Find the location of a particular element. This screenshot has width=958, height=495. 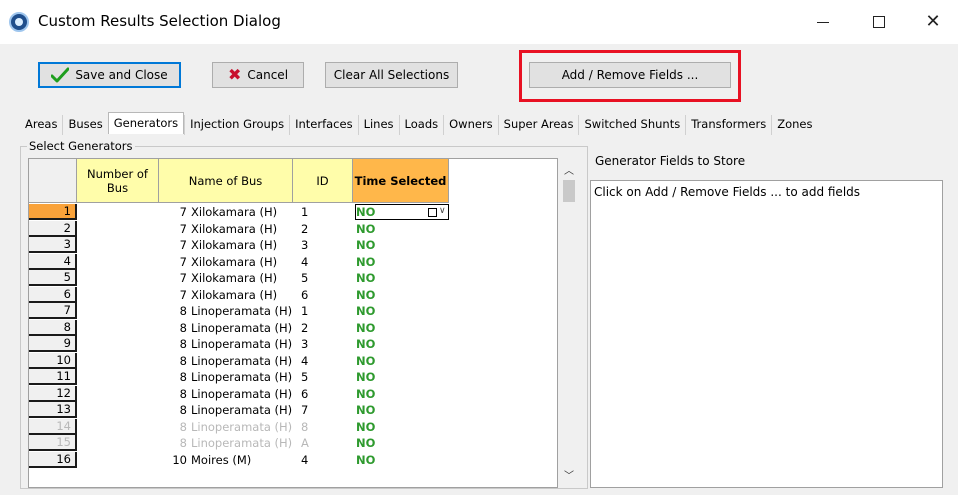

dropdown-box-icon is located at coordinates (432, 212).